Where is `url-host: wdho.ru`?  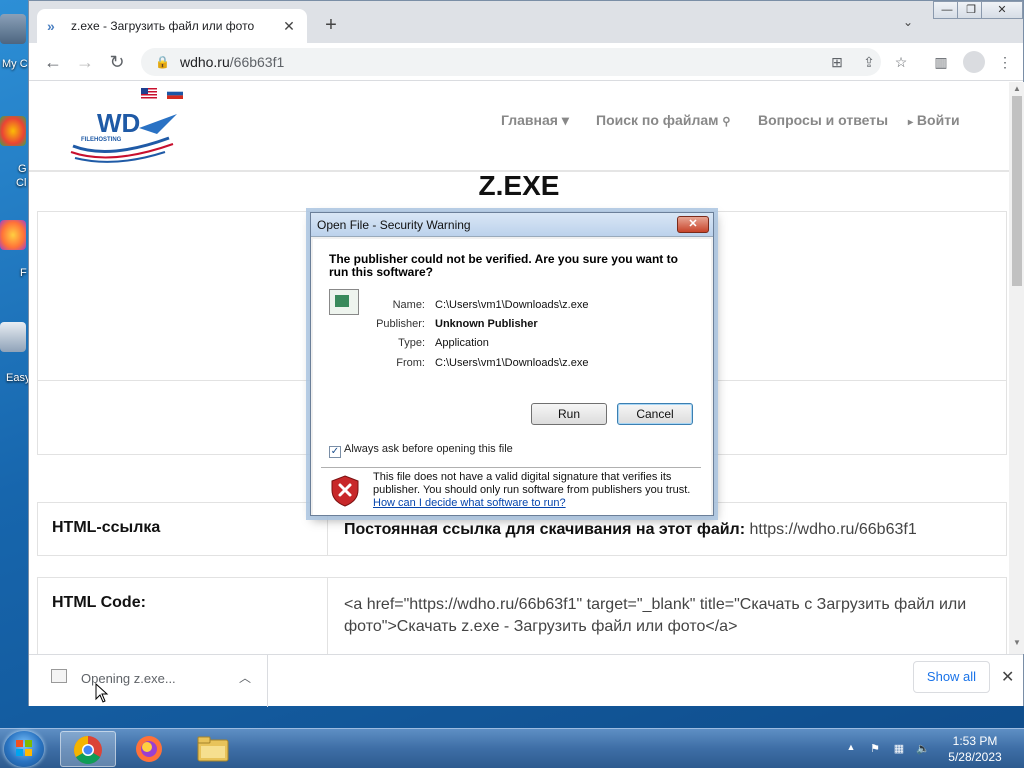 url-host: wdho.ru is located at coordinates (204, 62).